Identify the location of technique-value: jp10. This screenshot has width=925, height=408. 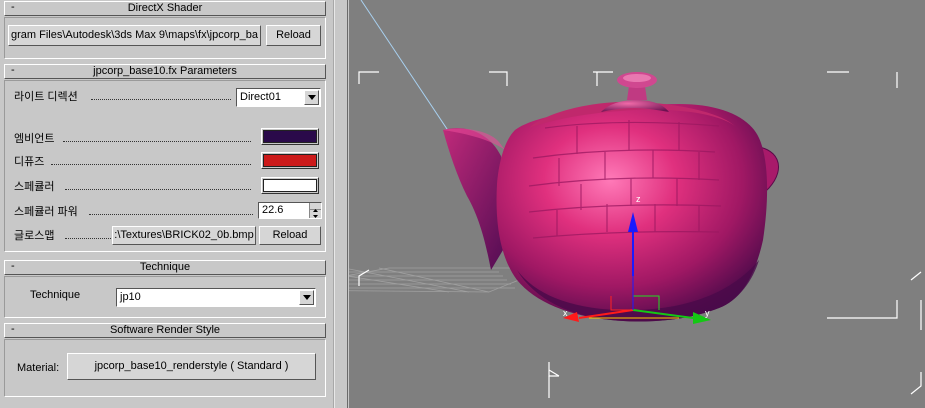
(130, 297).